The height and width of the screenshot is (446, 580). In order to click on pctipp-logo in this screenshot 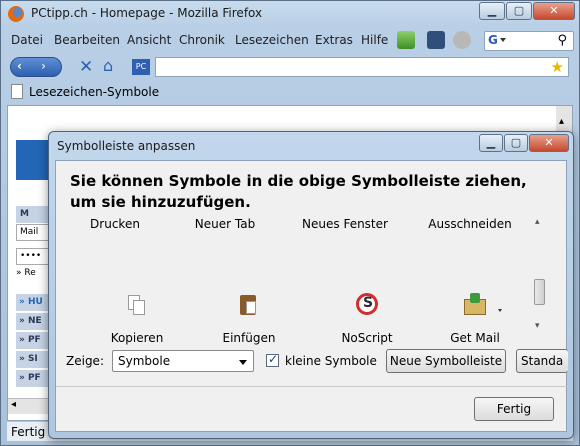, I will do `click(33, 160)`.